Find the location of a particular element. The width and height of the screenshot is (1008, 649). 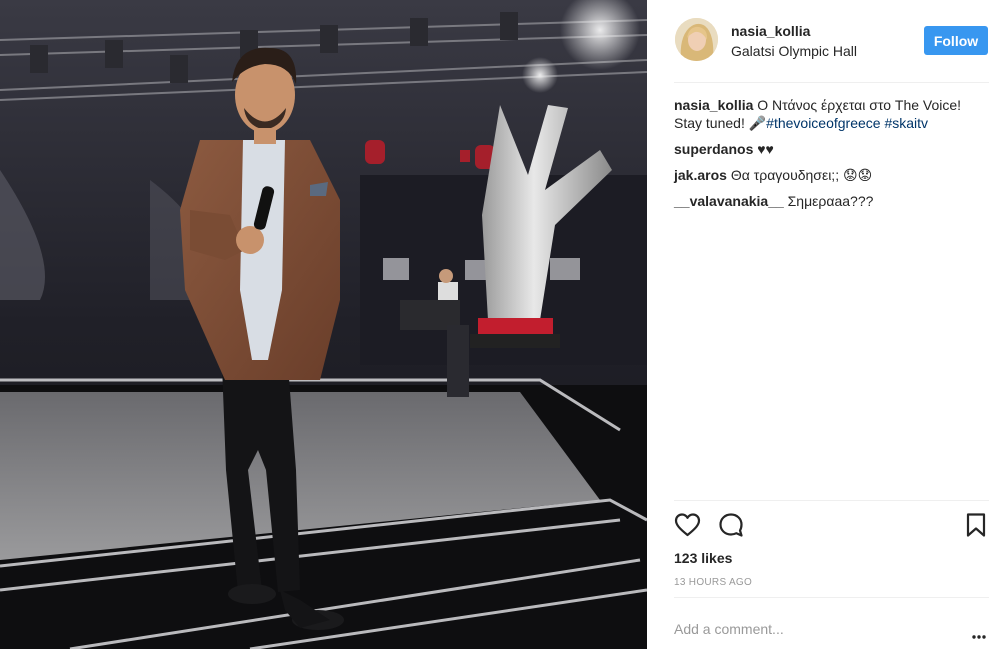

header-divider is located at coordinates (831, 82).